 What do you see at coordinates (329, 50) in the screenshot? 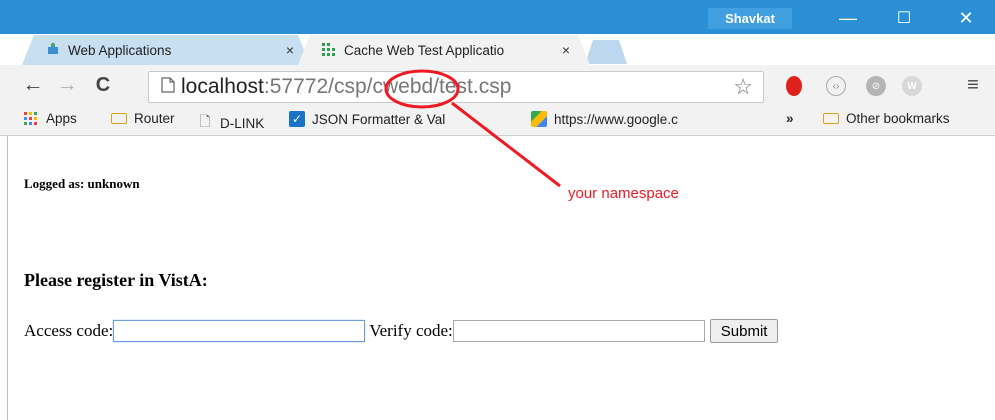
I see `cache-app-icon` at bounding box center [329, 50].